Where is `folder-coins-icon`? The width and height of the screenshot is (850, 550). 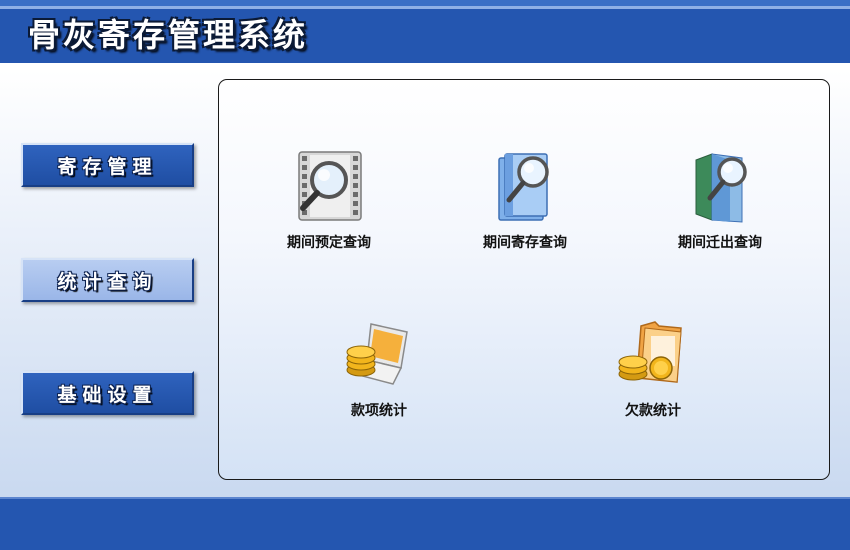 folder-coins-icon is located at coordinates (650, 352).